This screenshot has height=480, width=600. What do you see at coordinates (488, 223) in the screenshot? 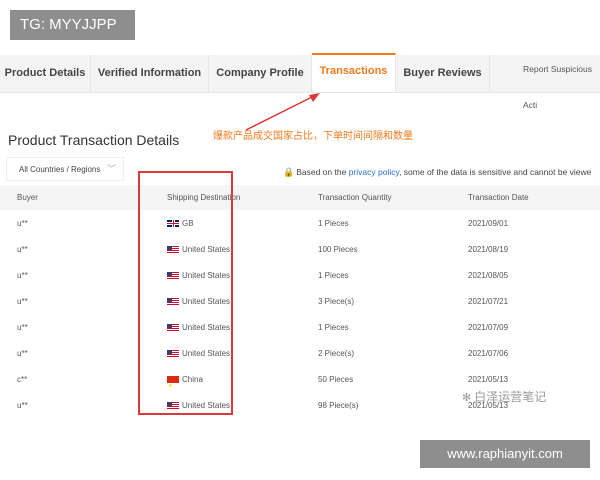
I see `date-cell: 2021/09/01` at bounding box center [488, 223].